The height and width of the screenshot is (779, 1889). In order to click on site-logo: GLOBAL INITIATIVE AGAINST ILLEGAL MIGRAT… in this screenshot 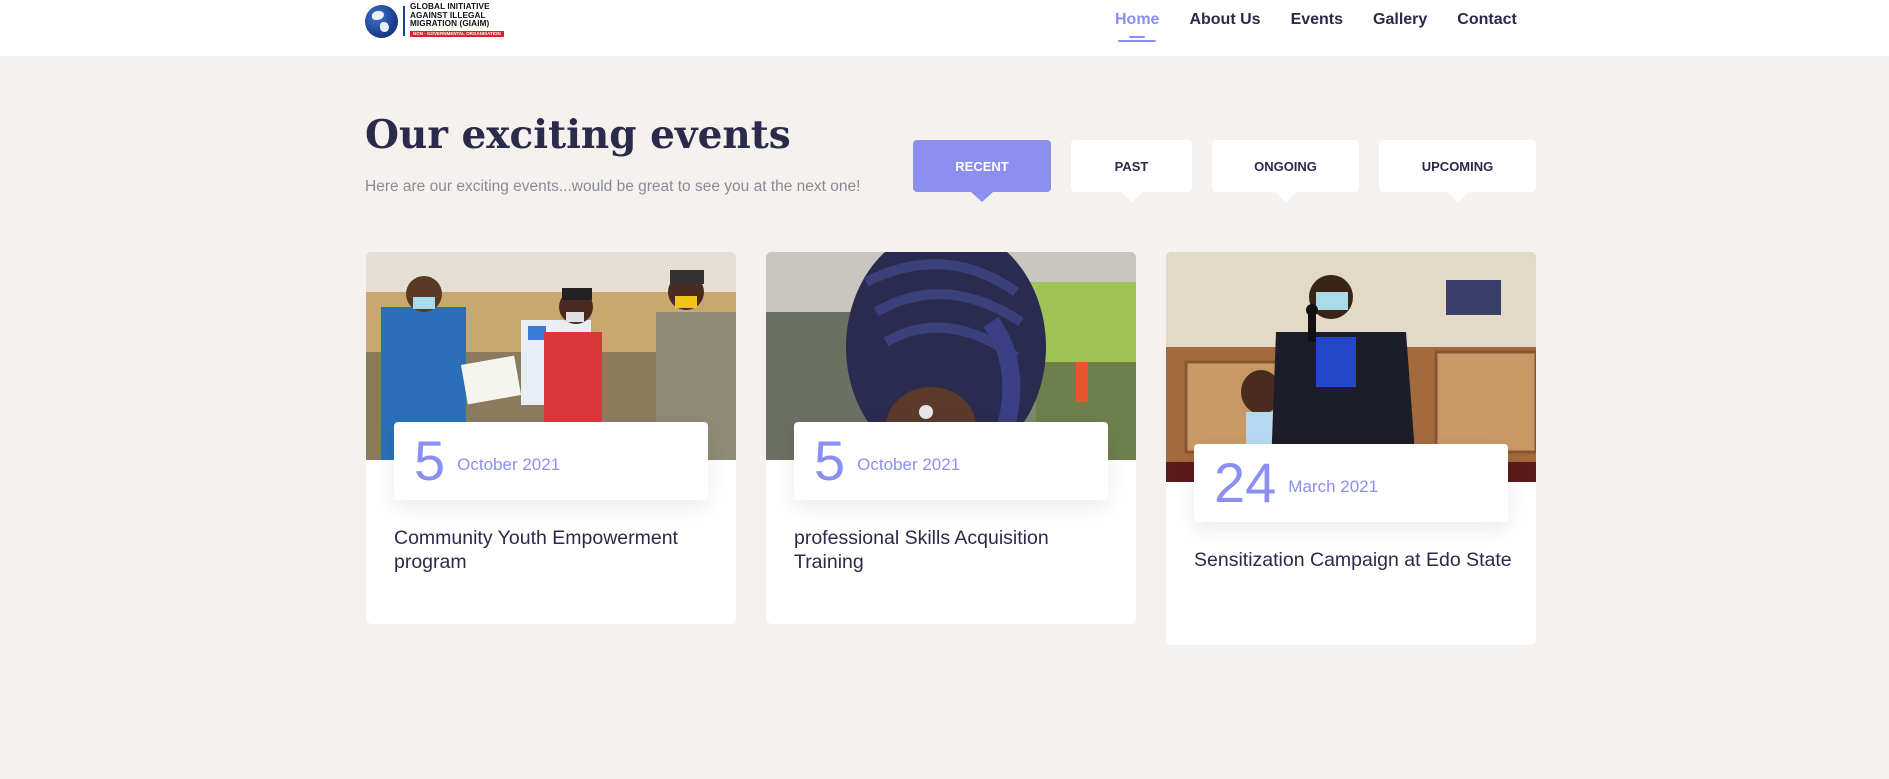, I will do `click(434, 20)`.